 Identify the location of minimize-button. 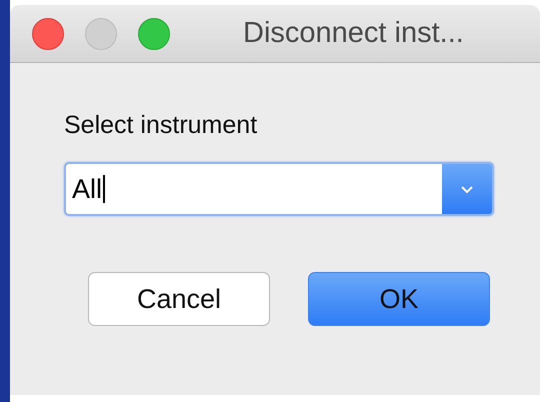
(101, 34).